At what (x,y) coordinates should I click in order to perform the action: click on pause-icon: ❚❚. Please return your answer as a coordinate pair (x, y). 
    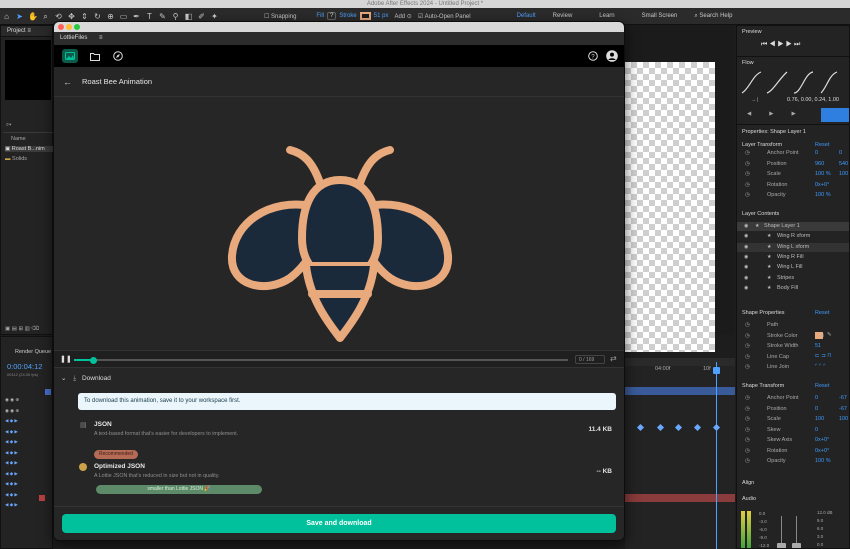
    Looking at the image, I should click on (66, 359).